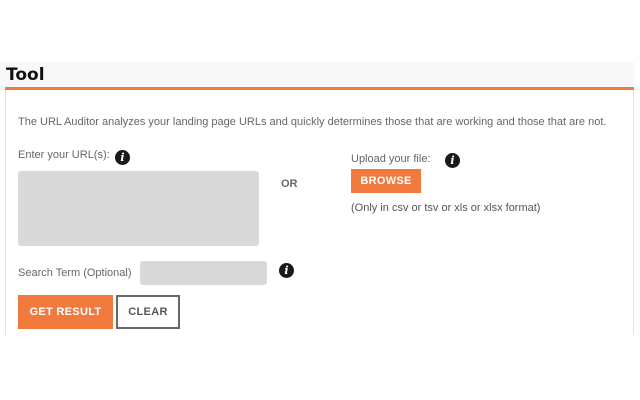 The height and width of the screenshot is (400, 640). What do you see at coordinates (65, 312) in the screenshot?
I see `get-result-button: GET RESULT` at bounding box center [65, 312].